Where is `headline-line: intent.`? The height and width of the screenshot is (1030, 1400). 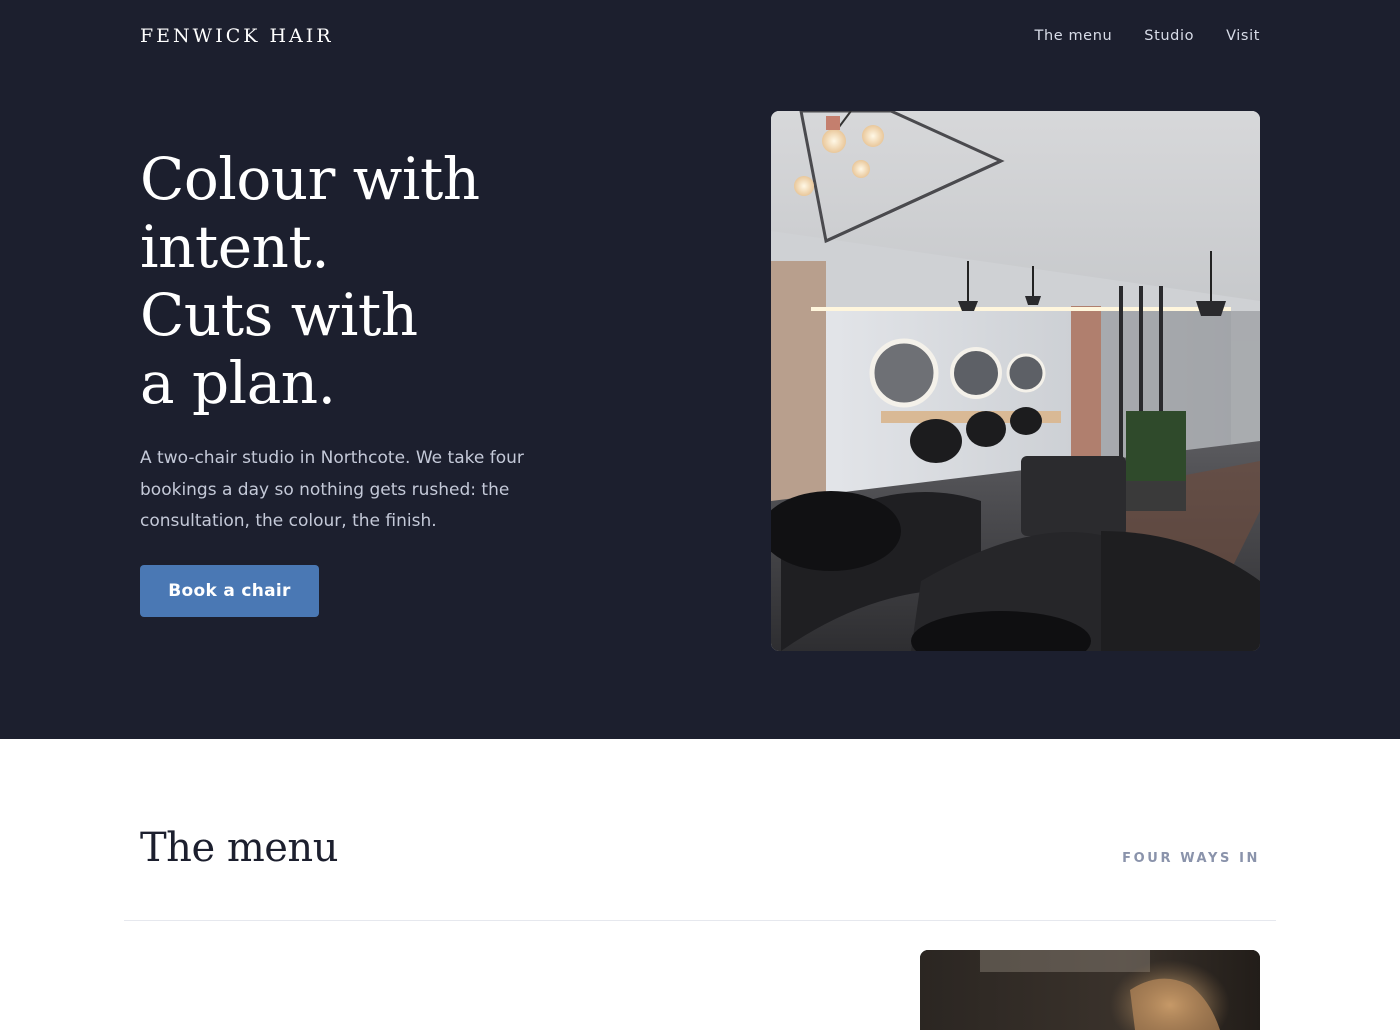
headline-line: intent. is located at coordinates (235, 247).